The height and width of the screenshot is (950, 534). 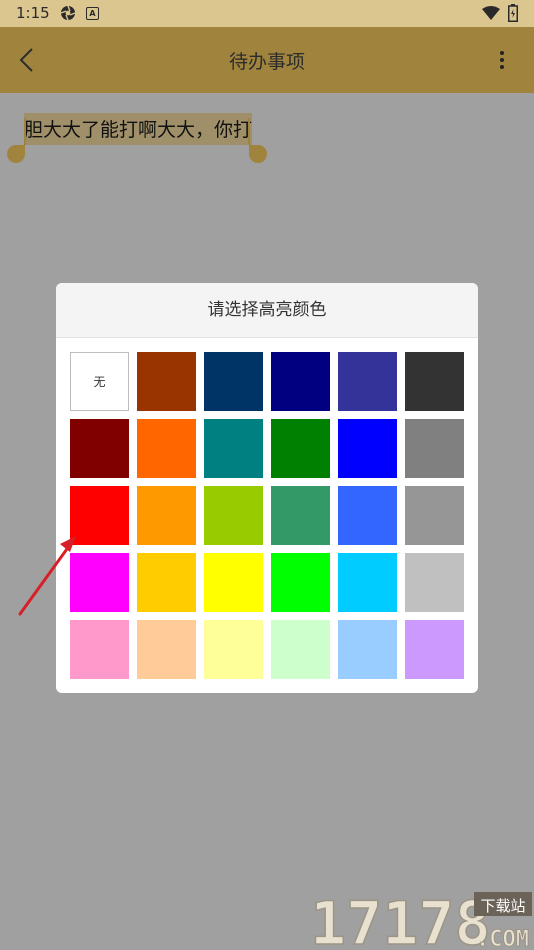 I want to click on aperture-icon, so click(x=68, y=13).